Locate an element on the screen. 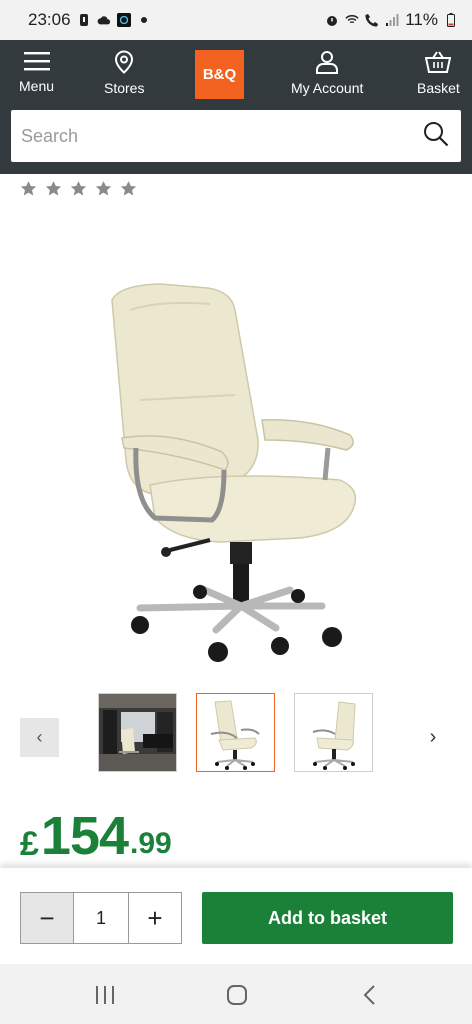  quantity-stepper: − 1 + is located at coordinates (101, 918).